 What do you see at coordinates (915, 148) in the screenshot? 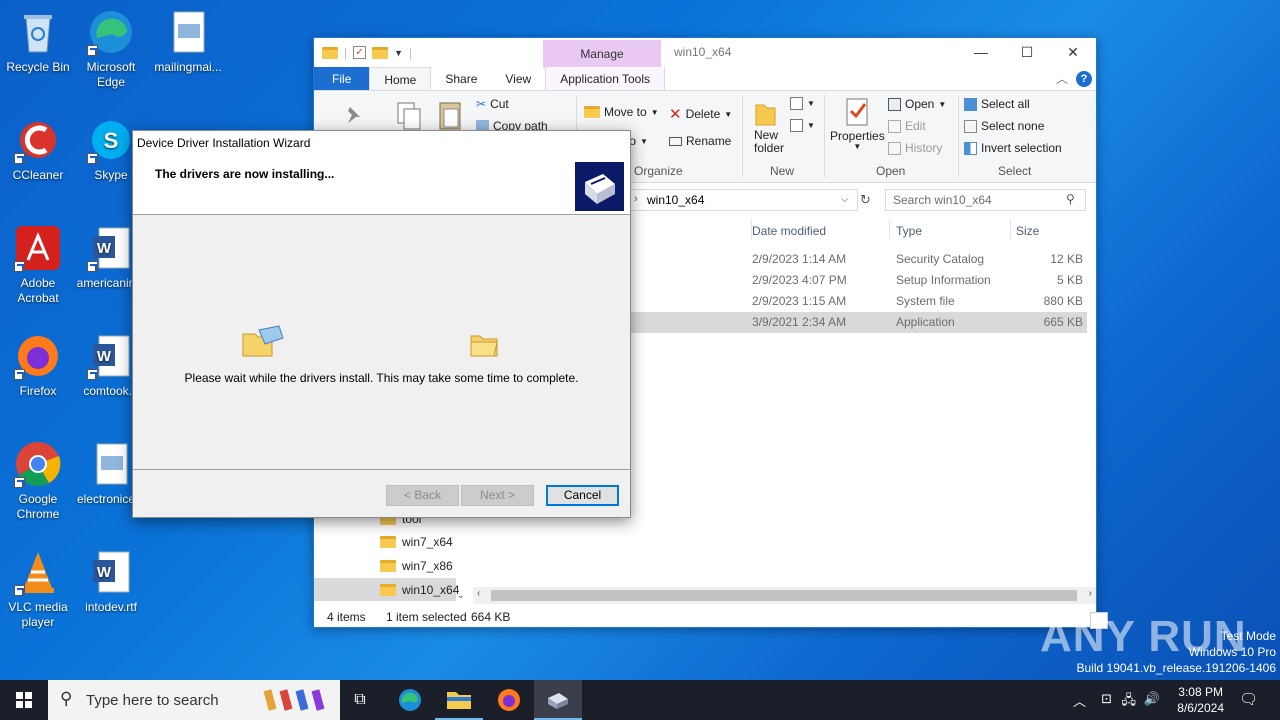
I see `history-button: History` at bounding box center [915, 148].